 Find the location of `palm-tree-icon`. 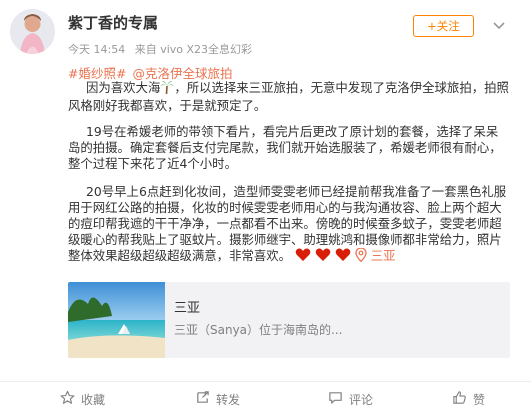

palm-tree-icon is located at coordinates (167, 89).